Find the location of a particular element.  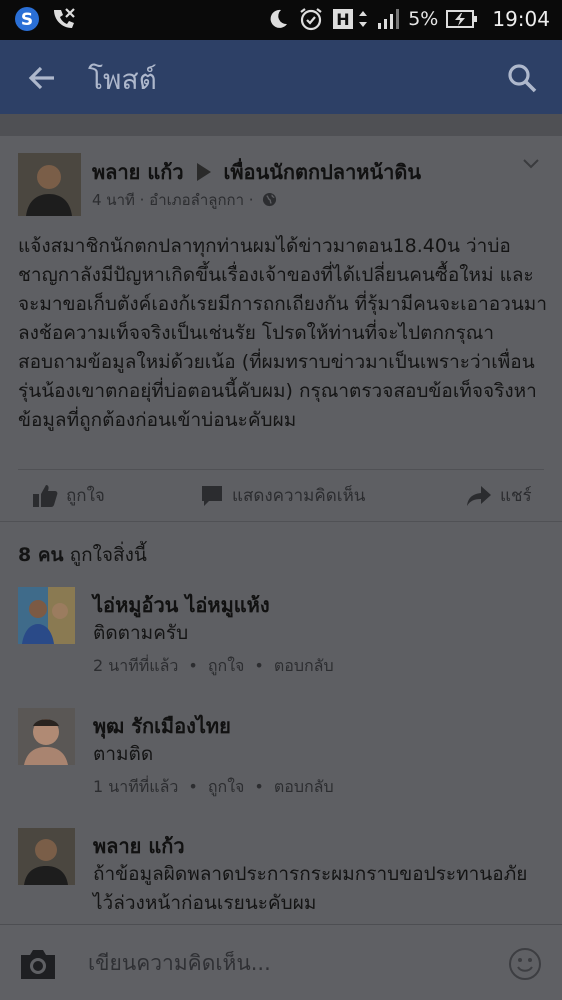

comment-composer is located at coordinates (281, 962).